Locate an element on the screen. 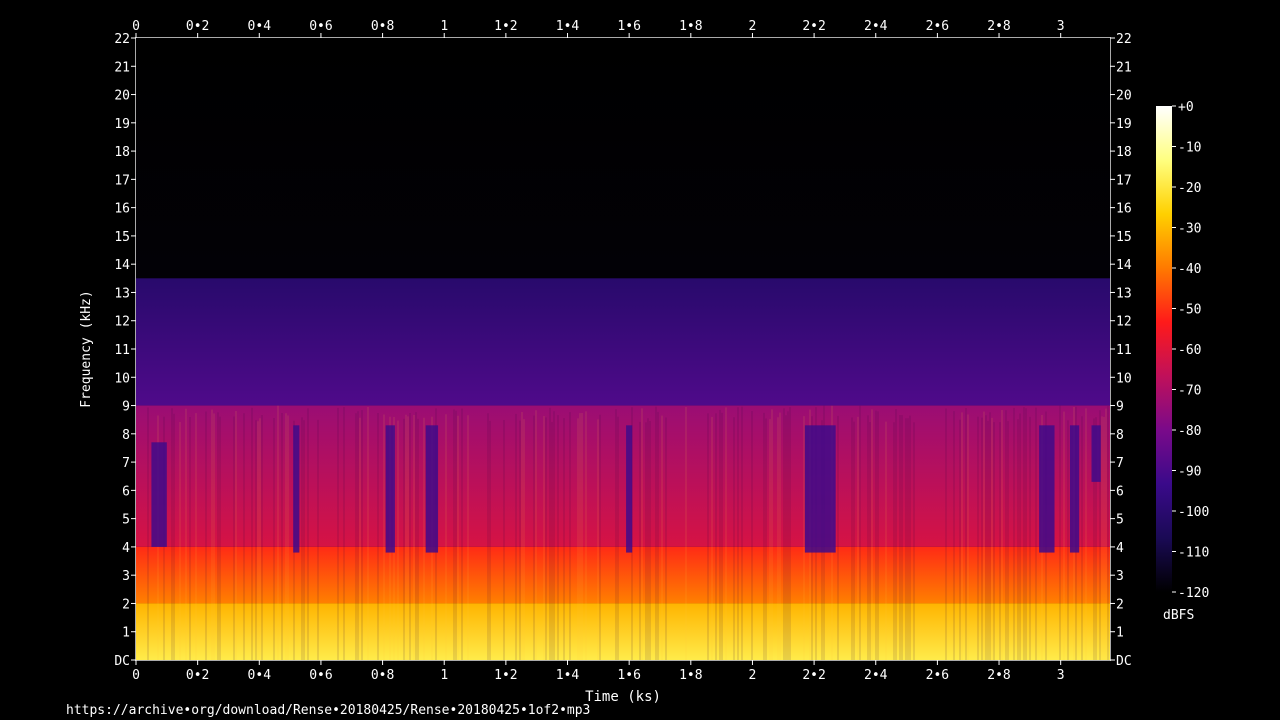  y-tick-label-right: 15 is located at coordinates (1124, 237).